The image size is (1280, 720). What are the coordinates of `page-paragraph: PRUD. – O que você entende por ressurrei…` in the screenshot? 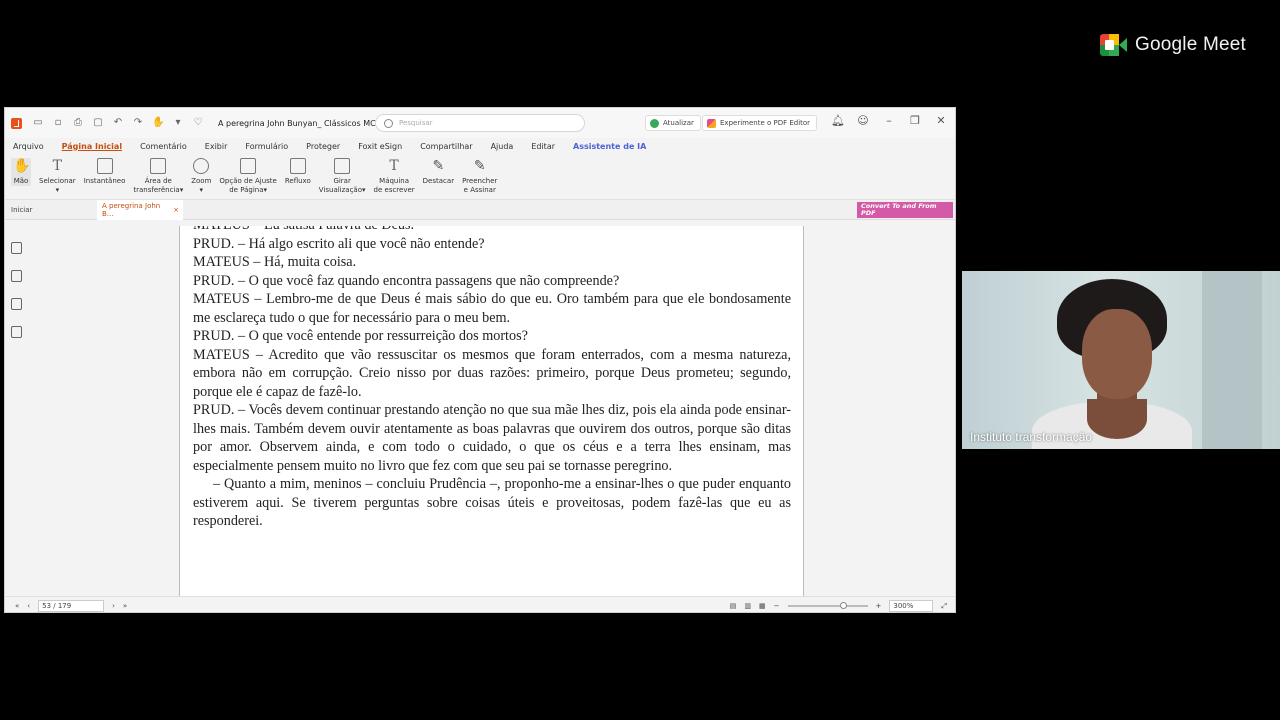 It's located at (360, 336).